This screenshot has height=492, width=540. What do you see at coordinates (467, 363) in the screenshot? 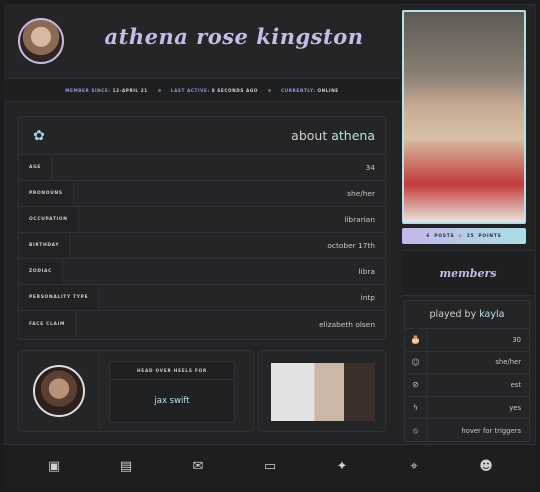
I see `player-row-pronouns: ☺ she/her` at bounding box center [467, 363].